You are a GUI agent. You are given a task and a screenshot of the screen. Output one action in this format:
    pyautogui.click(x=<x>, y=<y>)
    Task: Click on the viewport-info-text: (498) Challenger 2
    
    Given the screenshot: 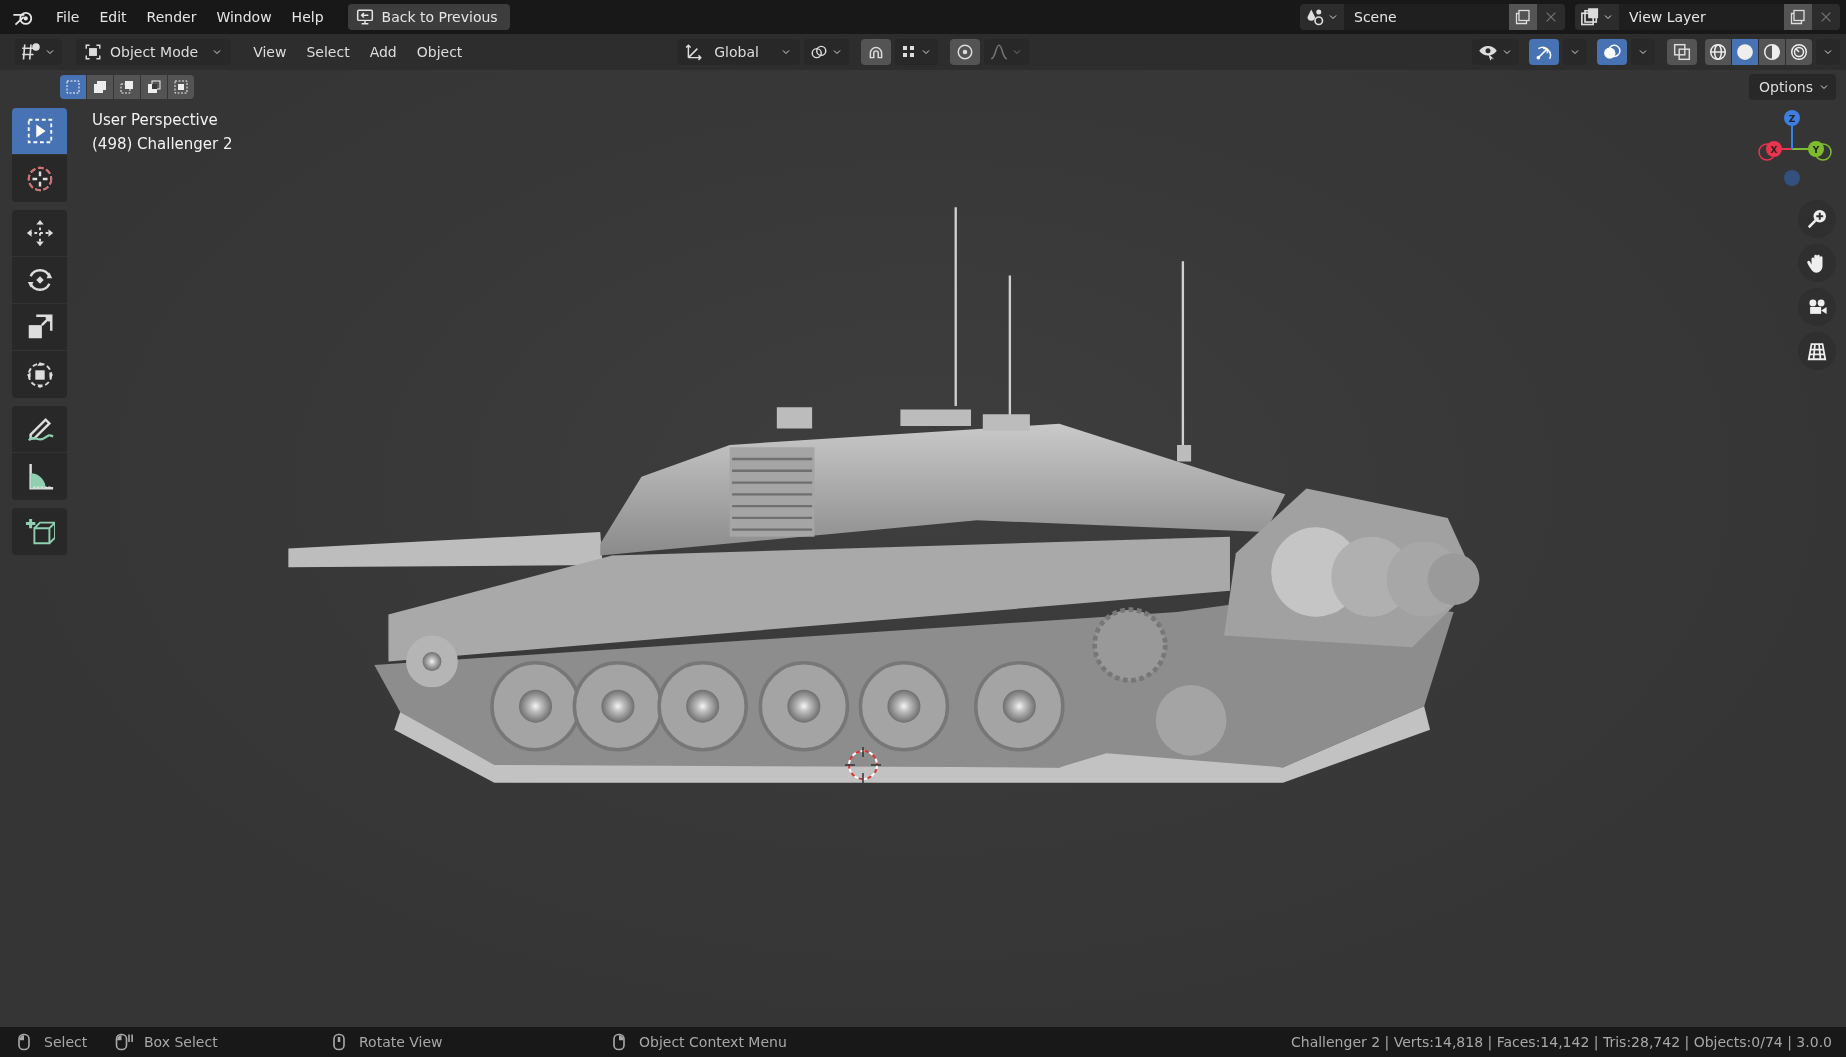 What is the action you would take?
    pyautogui.click(x=162, y=144)
    